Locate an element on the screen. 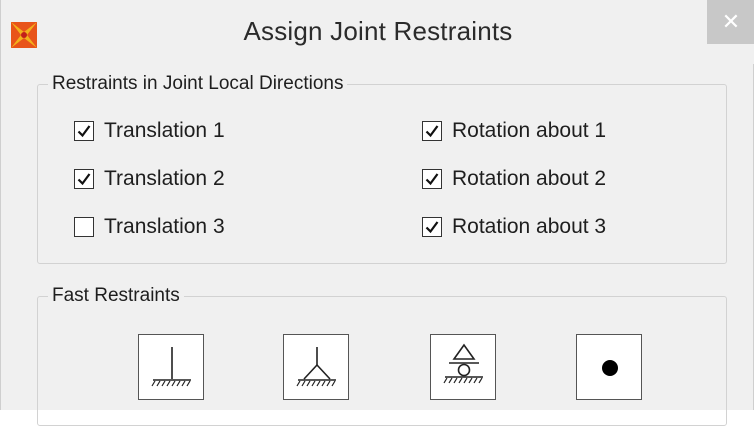  fast-restraints-label: Fast Restraints is located at coordinates (116, 296).